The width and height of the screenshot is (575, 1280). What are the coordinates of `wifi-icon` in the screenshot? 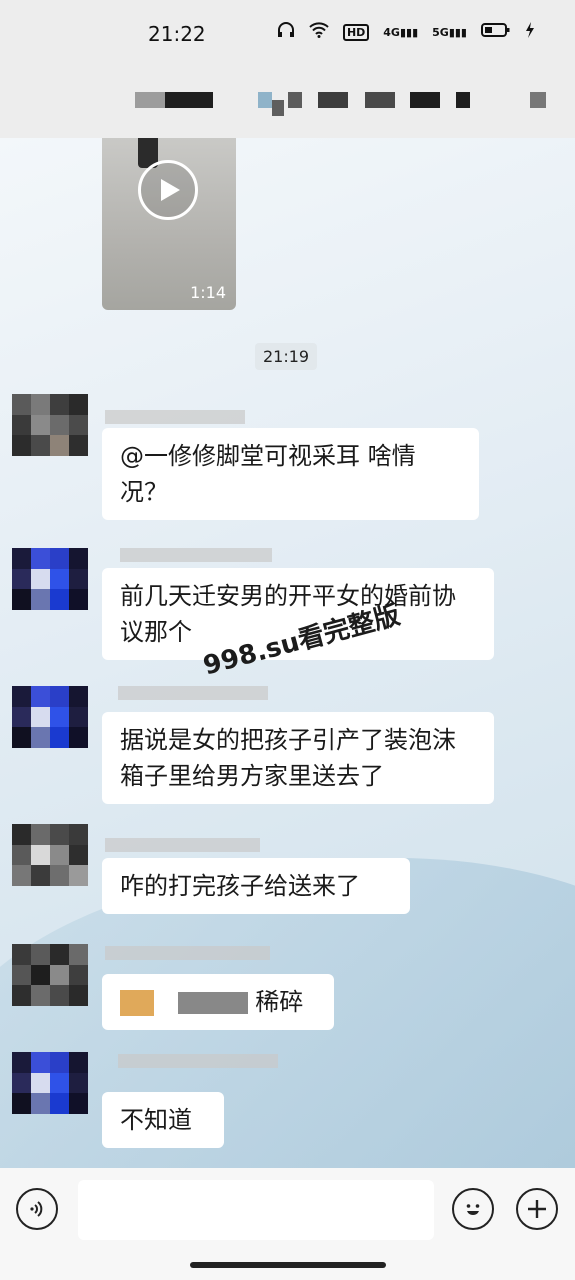 It's located at (319, 32).